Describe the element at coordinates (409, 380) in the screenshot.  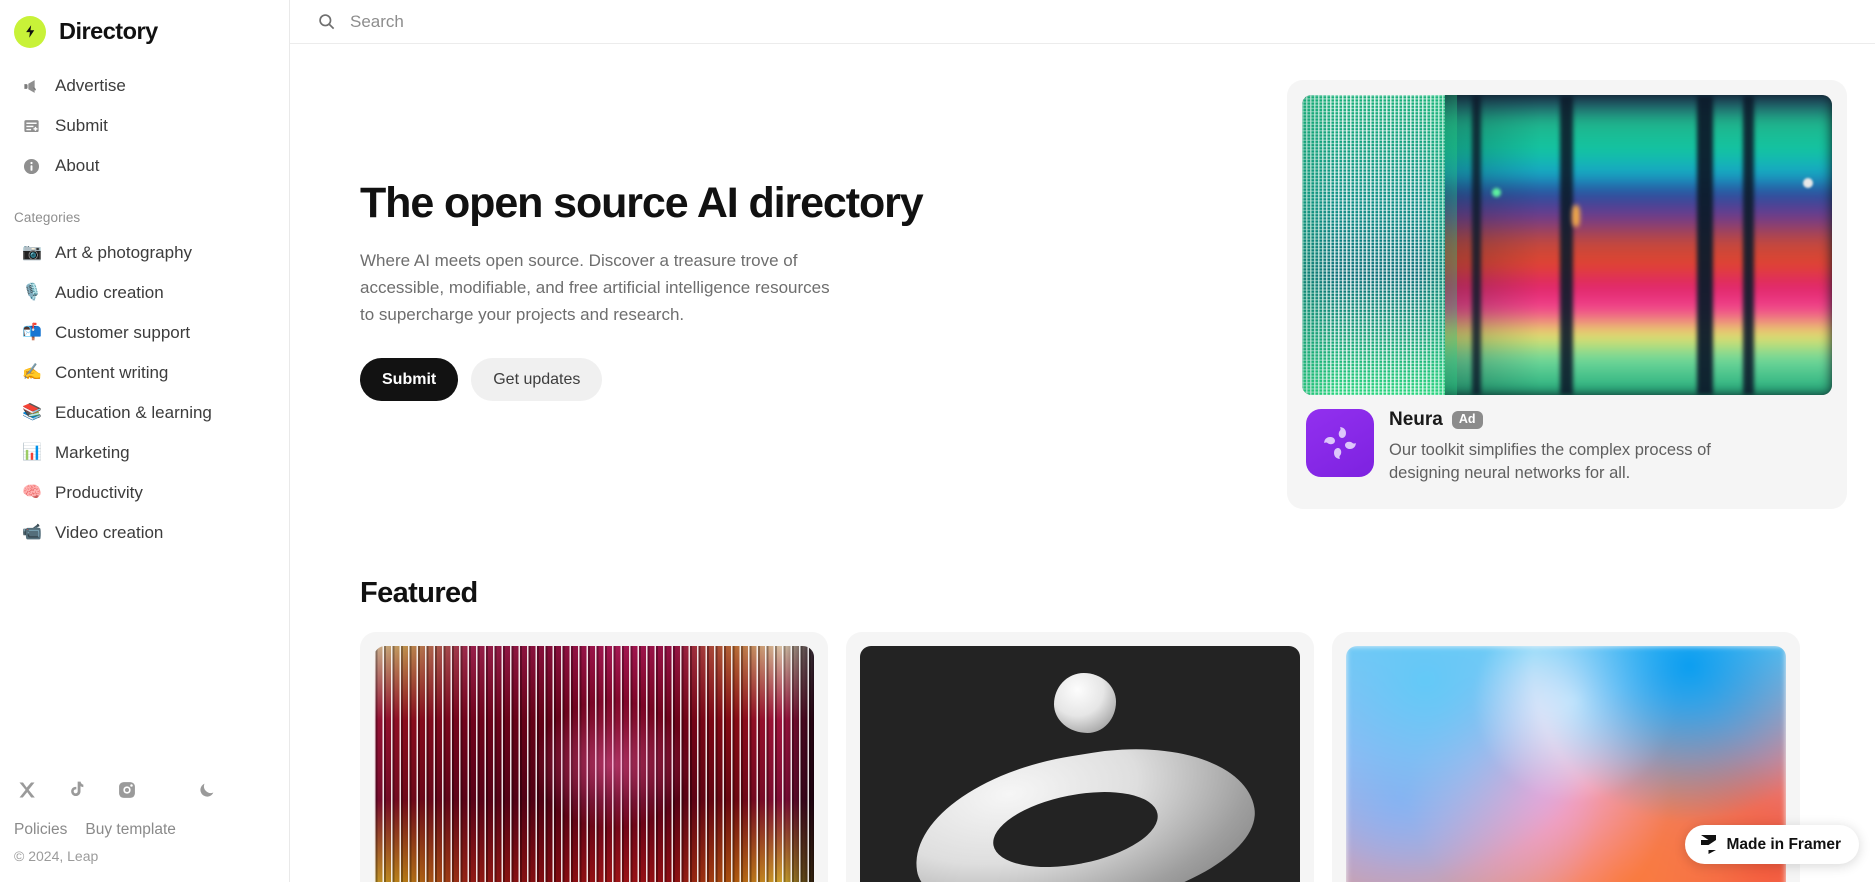
I see `submit-button: Submit` at that location.